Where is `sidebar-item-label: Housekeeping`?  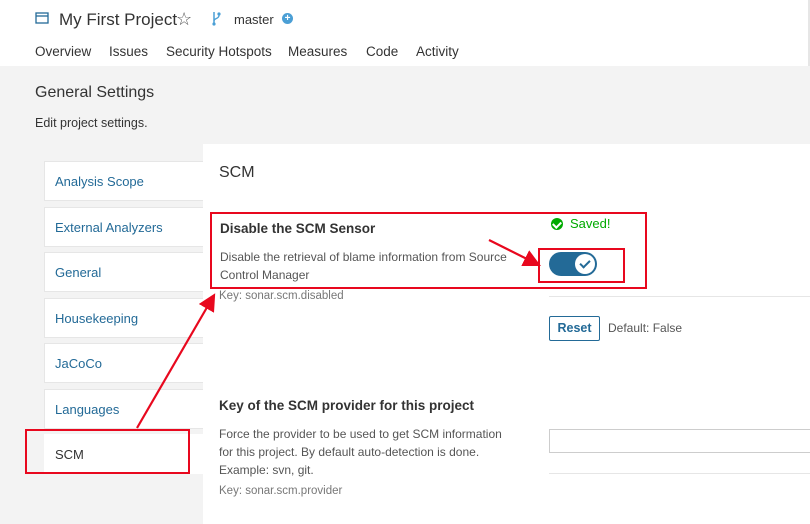 sidebar-item-label: Housekeeping is located at coordinates (97, 318).